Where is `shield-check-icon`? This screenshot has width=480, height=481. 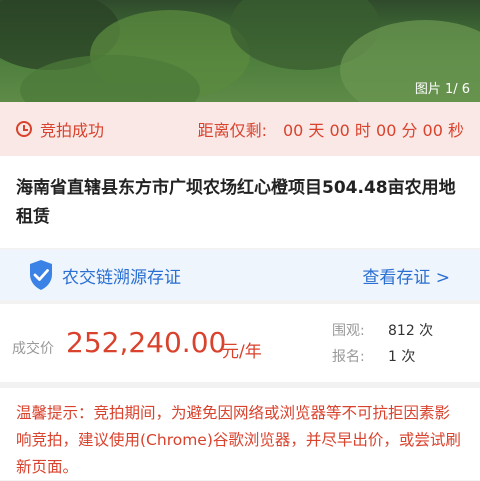
shield-check-icon is located at coordinates (41, 275).